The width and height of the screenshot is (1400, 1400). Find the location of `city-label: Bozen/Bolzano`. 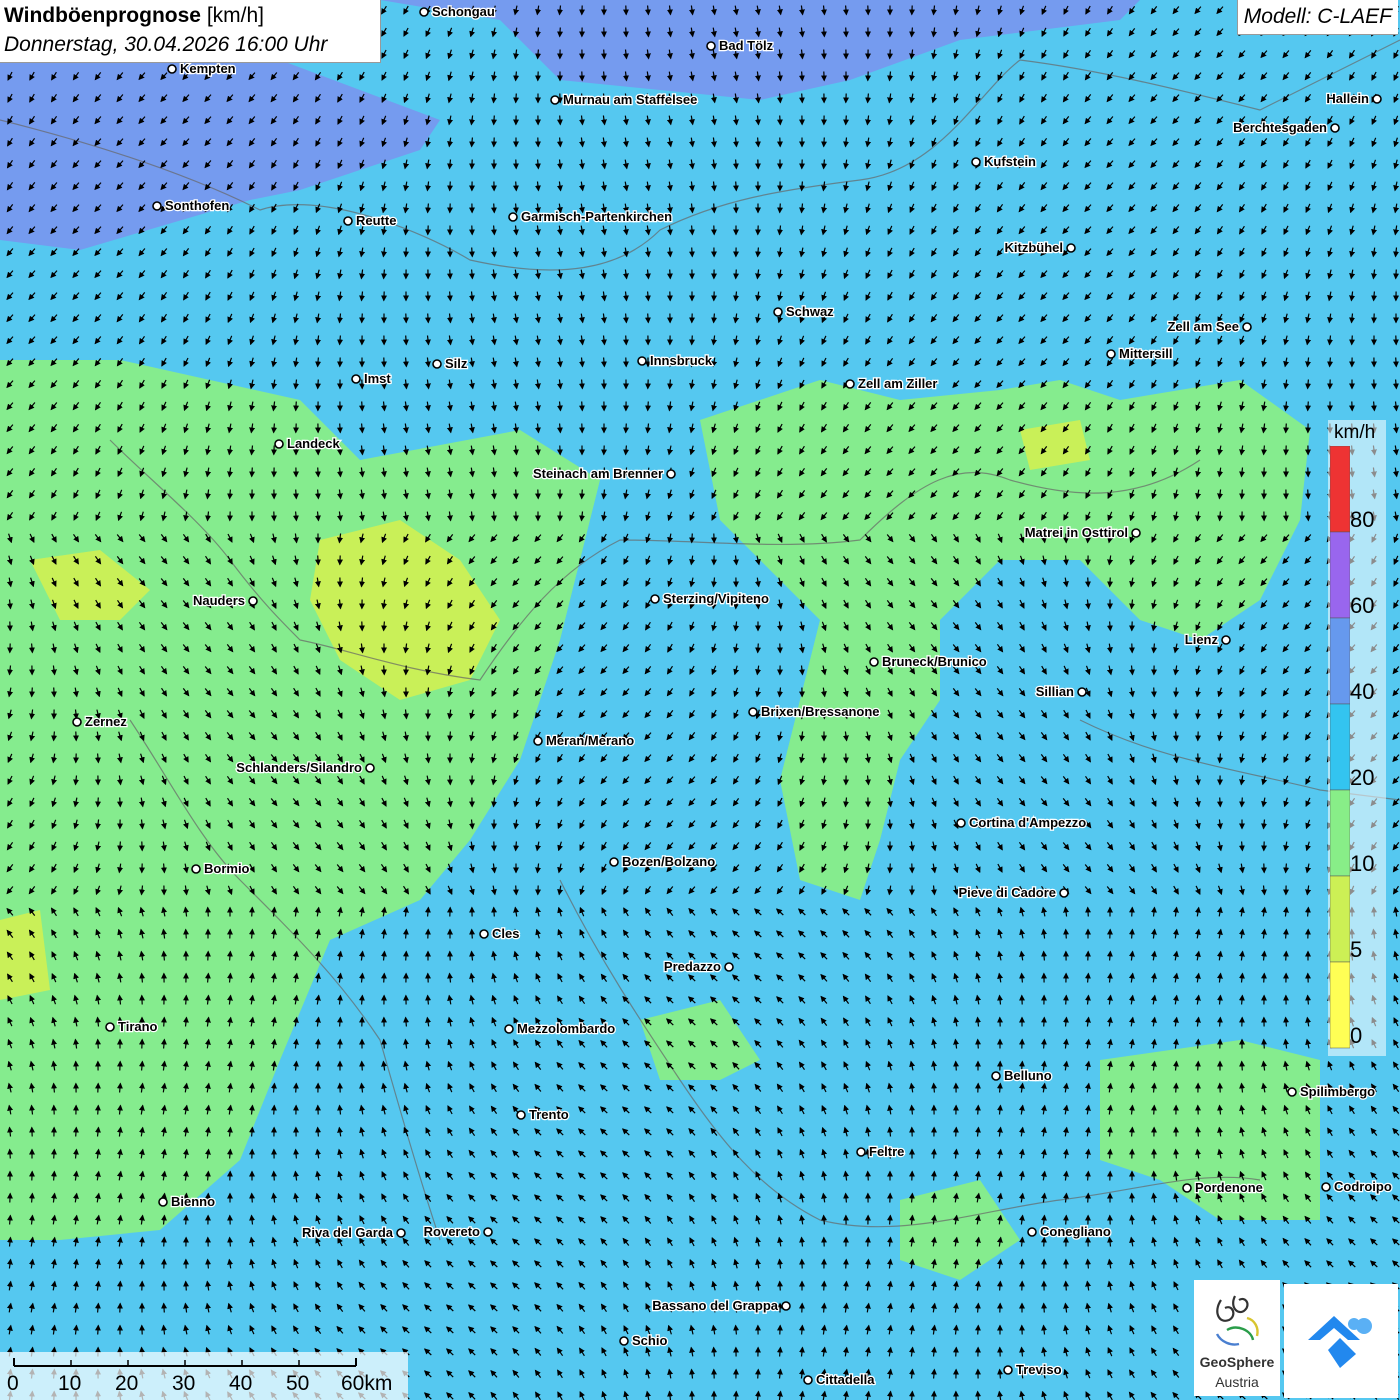

city-label: Bozen/Bolzano is located at coordinates (668, 861).